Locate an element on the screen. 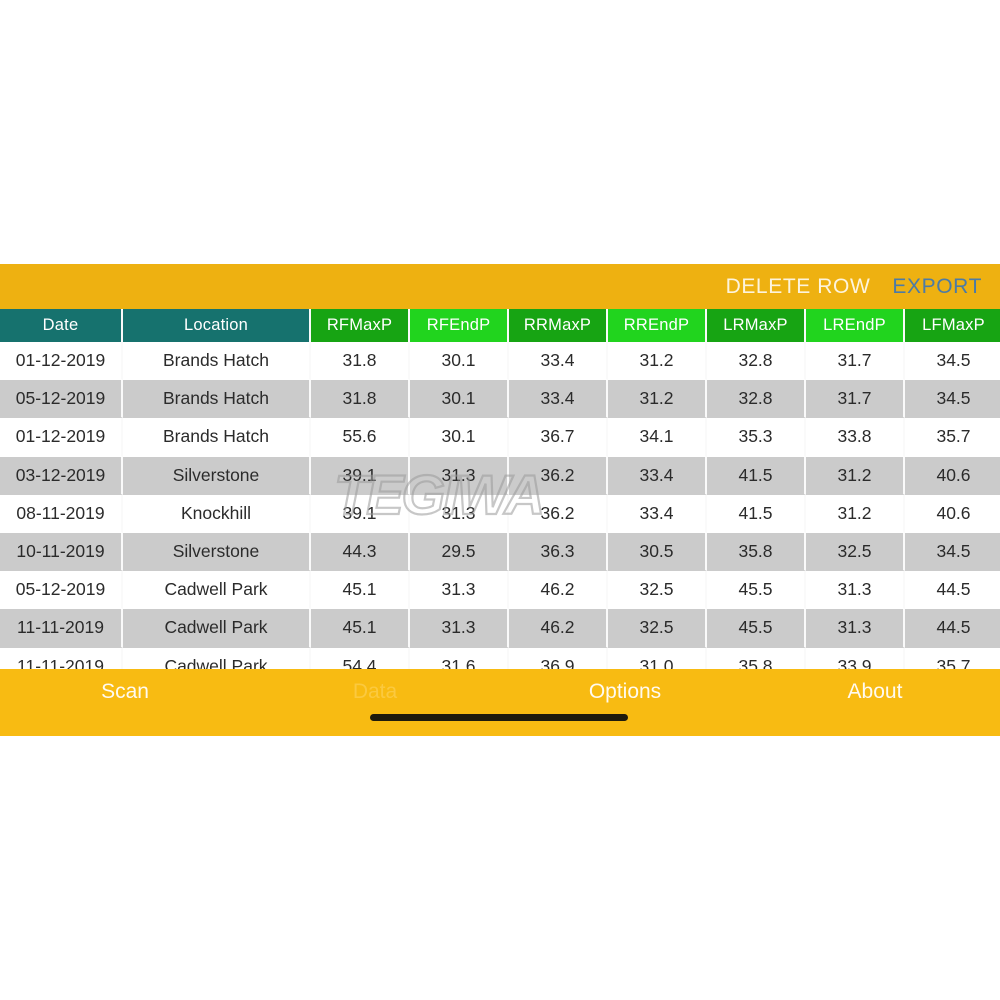  table-cell-lrendp: 32.5 is located at coordinates (855, 552).